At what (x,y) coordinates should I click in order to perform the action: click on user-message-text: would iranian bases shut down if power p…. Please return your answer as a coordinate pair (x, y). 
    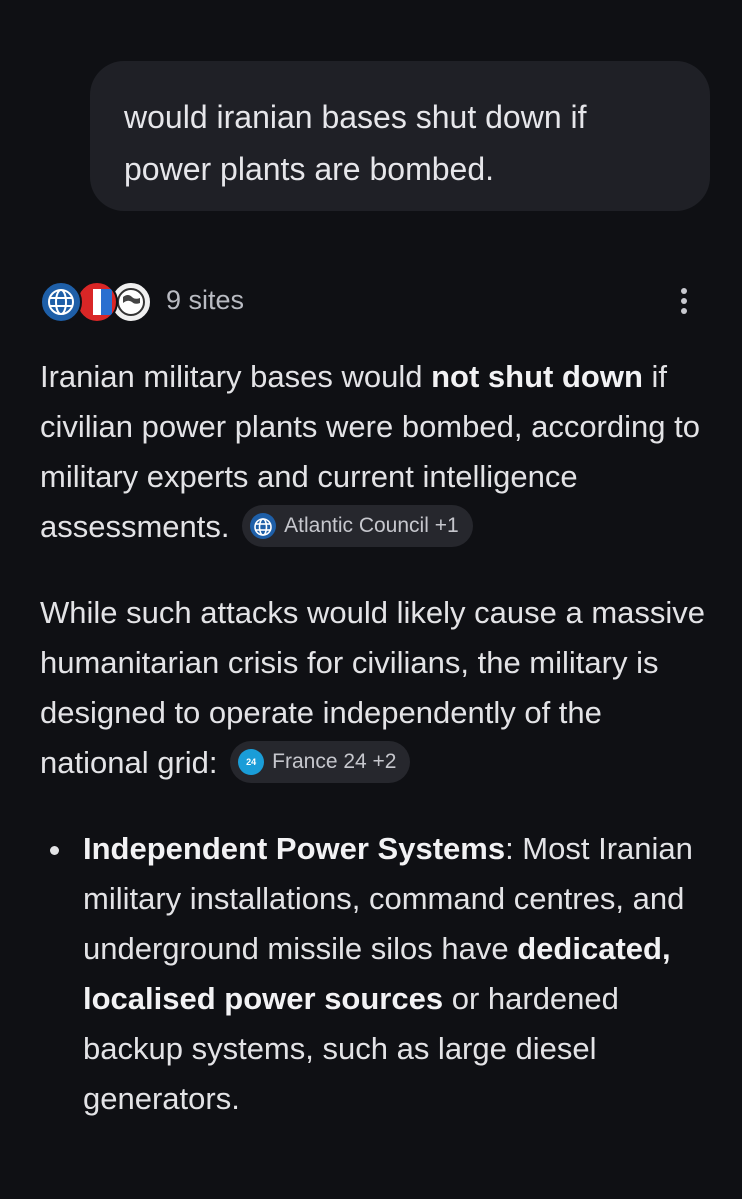
    Looking at the image, I should click on (355, 143).